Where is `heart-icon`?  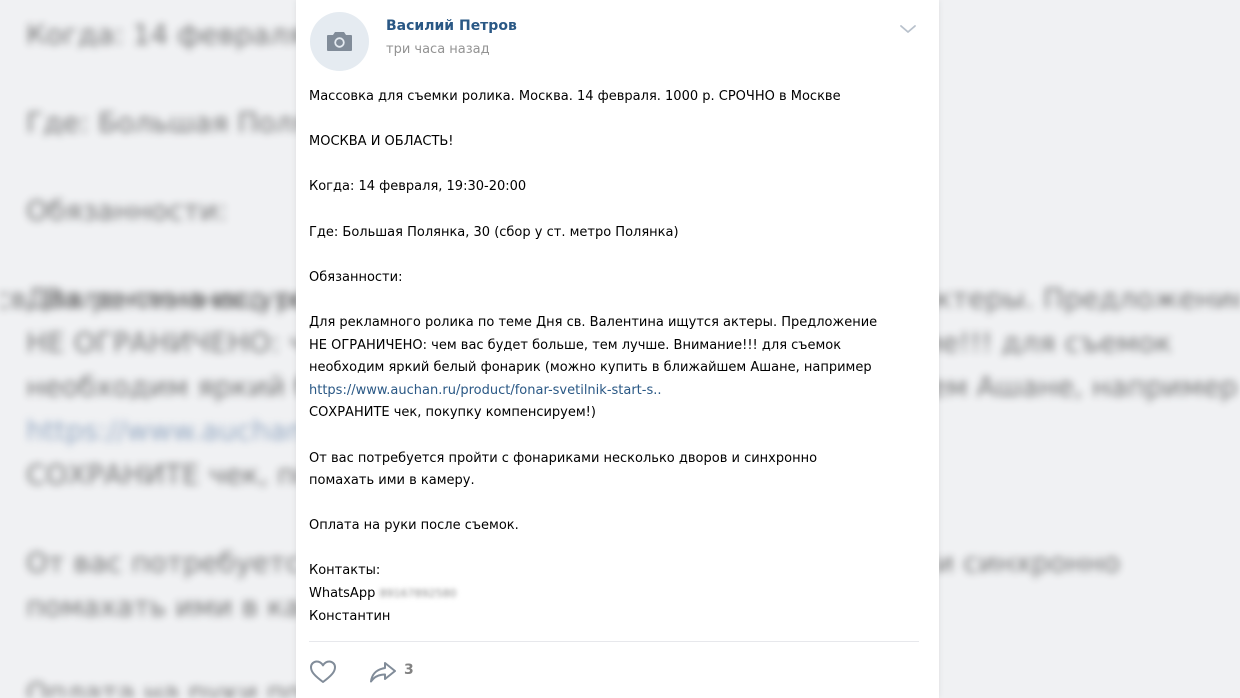
heart-icon is located at coordinates (323, 672).